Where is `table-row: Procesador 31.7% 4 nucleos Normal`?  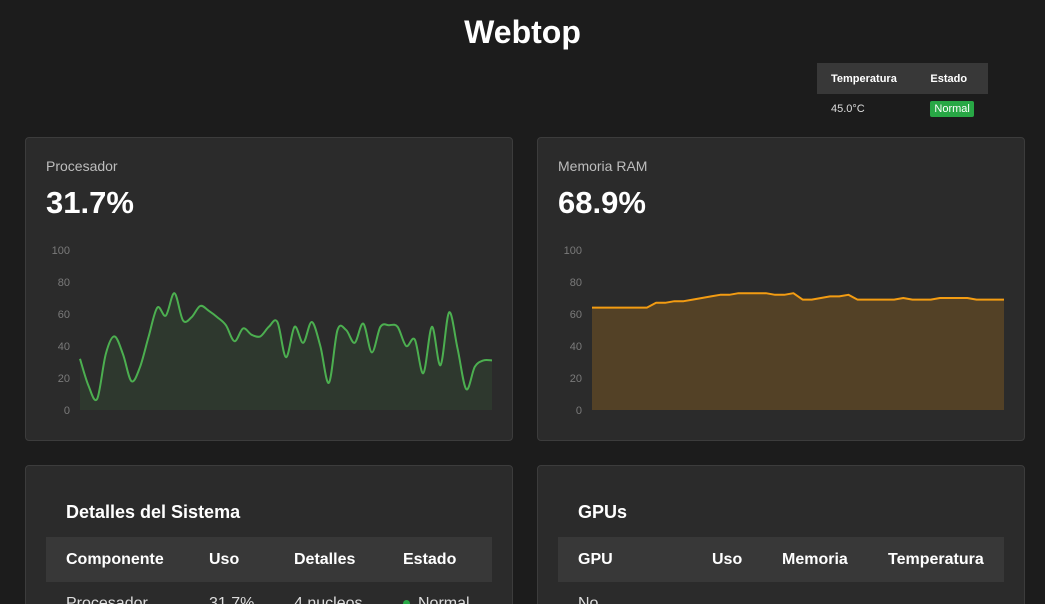
table-row: Procesador 31.7% 4 nucleos Normal is located at coordinates (269, 593).